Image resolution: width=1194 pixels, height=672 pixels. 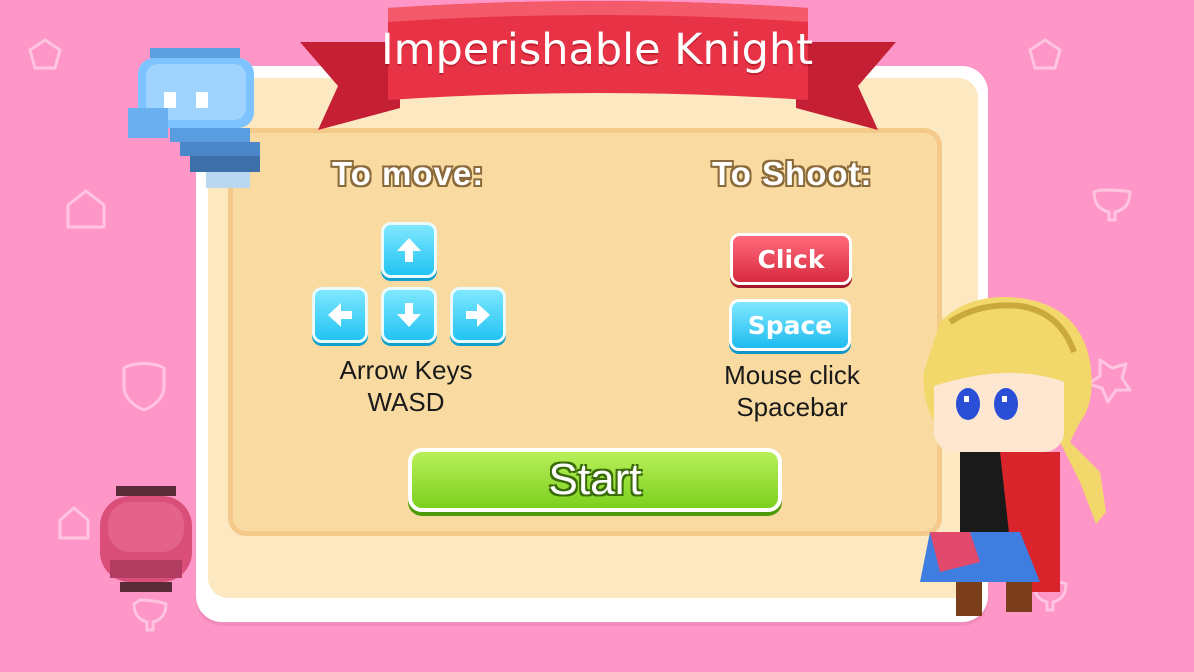 I want to click on move-caption-line1: Arrow Keys, so click(x=406, y=370).